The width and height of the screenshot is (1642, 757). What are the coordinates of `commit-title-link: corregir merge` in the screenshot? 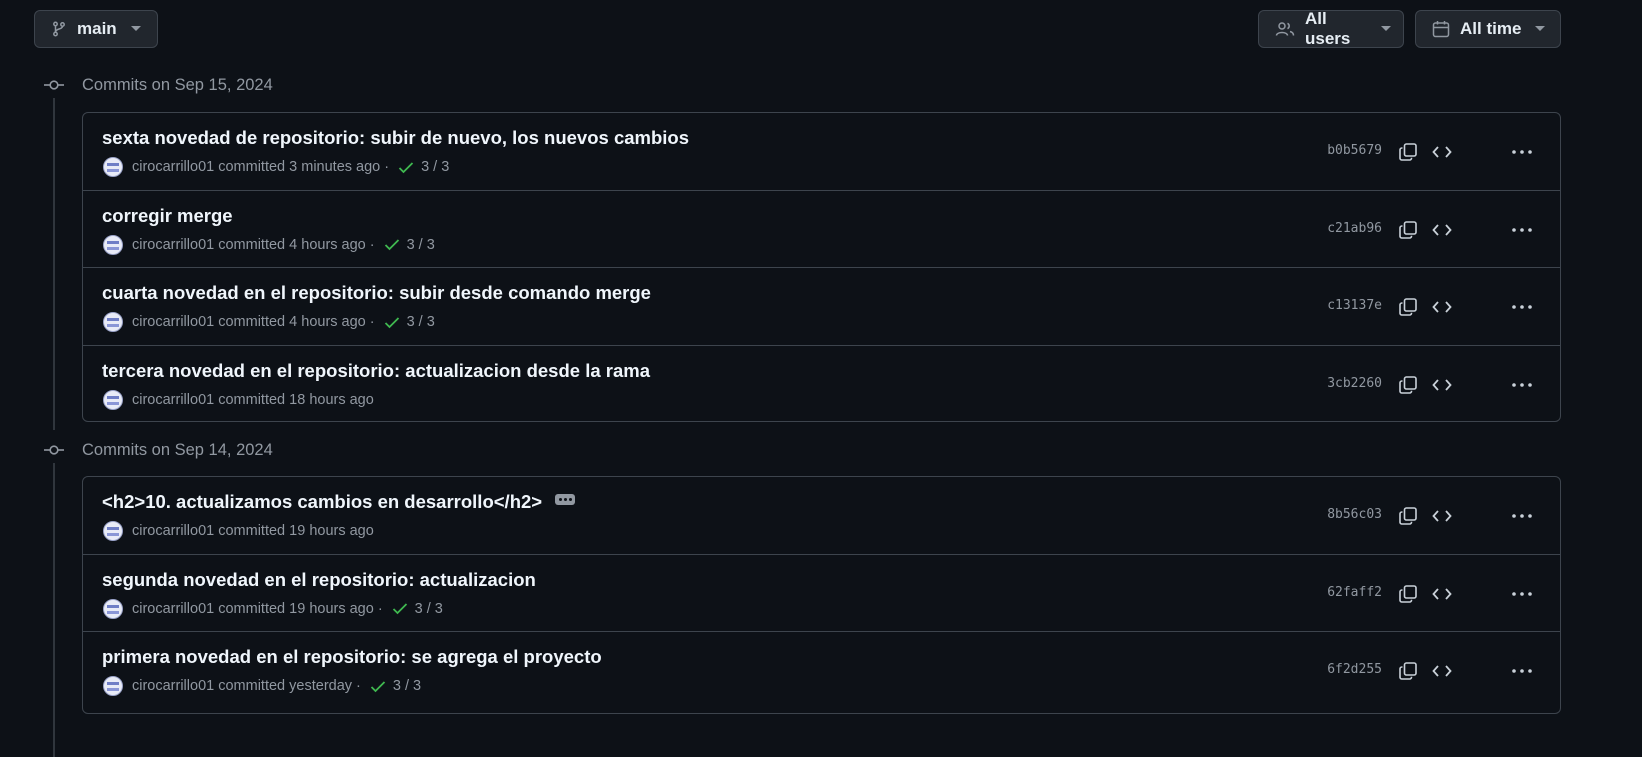 It's located at (167, 216).